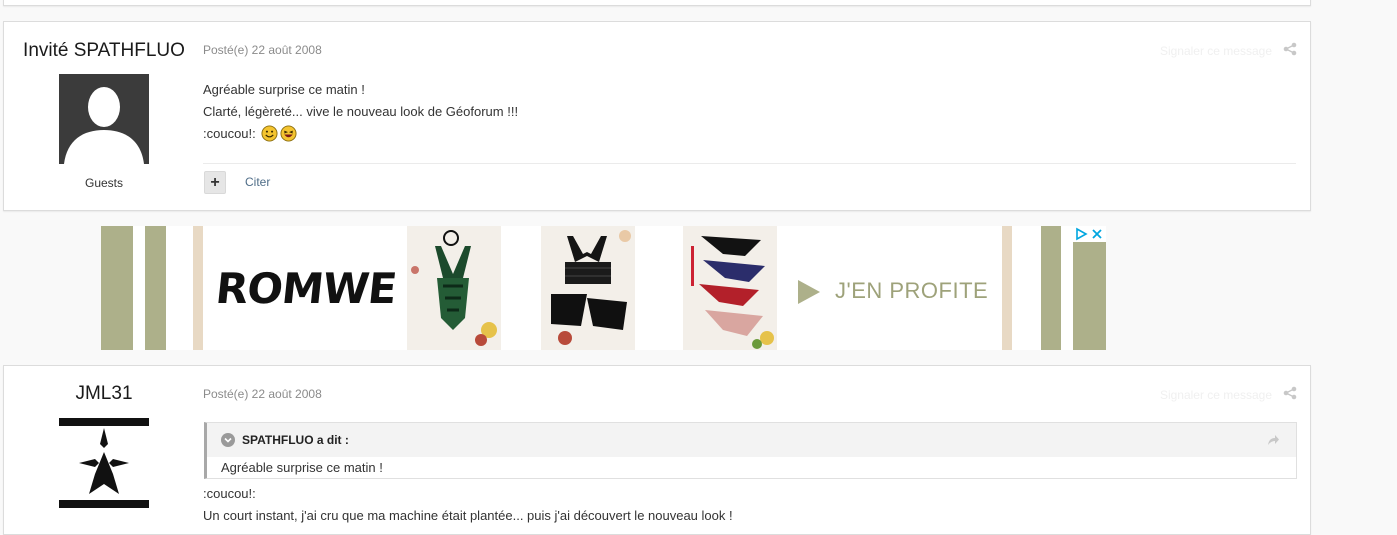 The width and height of the screenshot is (1397, 535). I want to click on quote-header: SPATHFLUO a dit :, so click(751, 440).